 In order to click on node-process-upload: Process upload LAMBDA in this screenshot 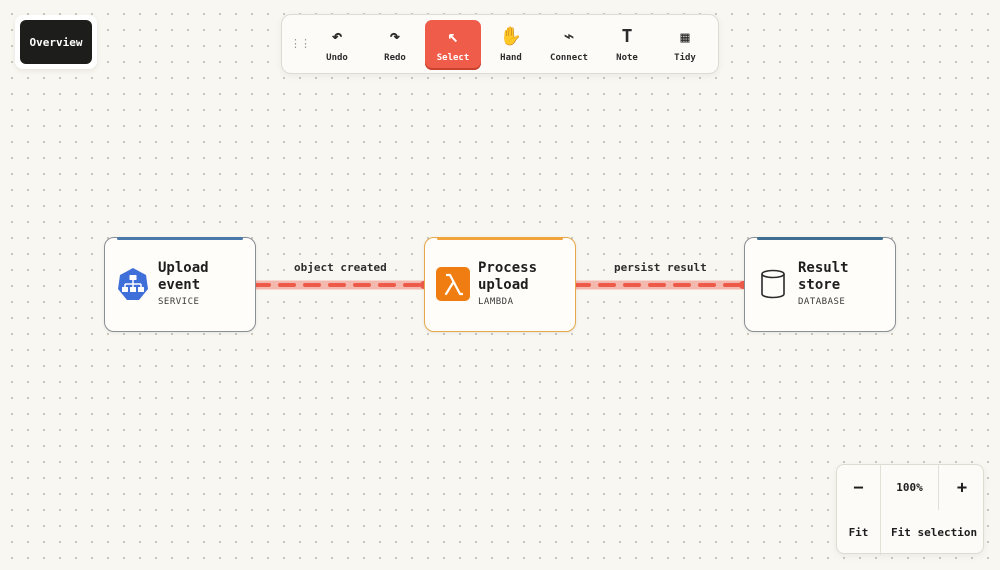, I will do `click(500, 284)`.